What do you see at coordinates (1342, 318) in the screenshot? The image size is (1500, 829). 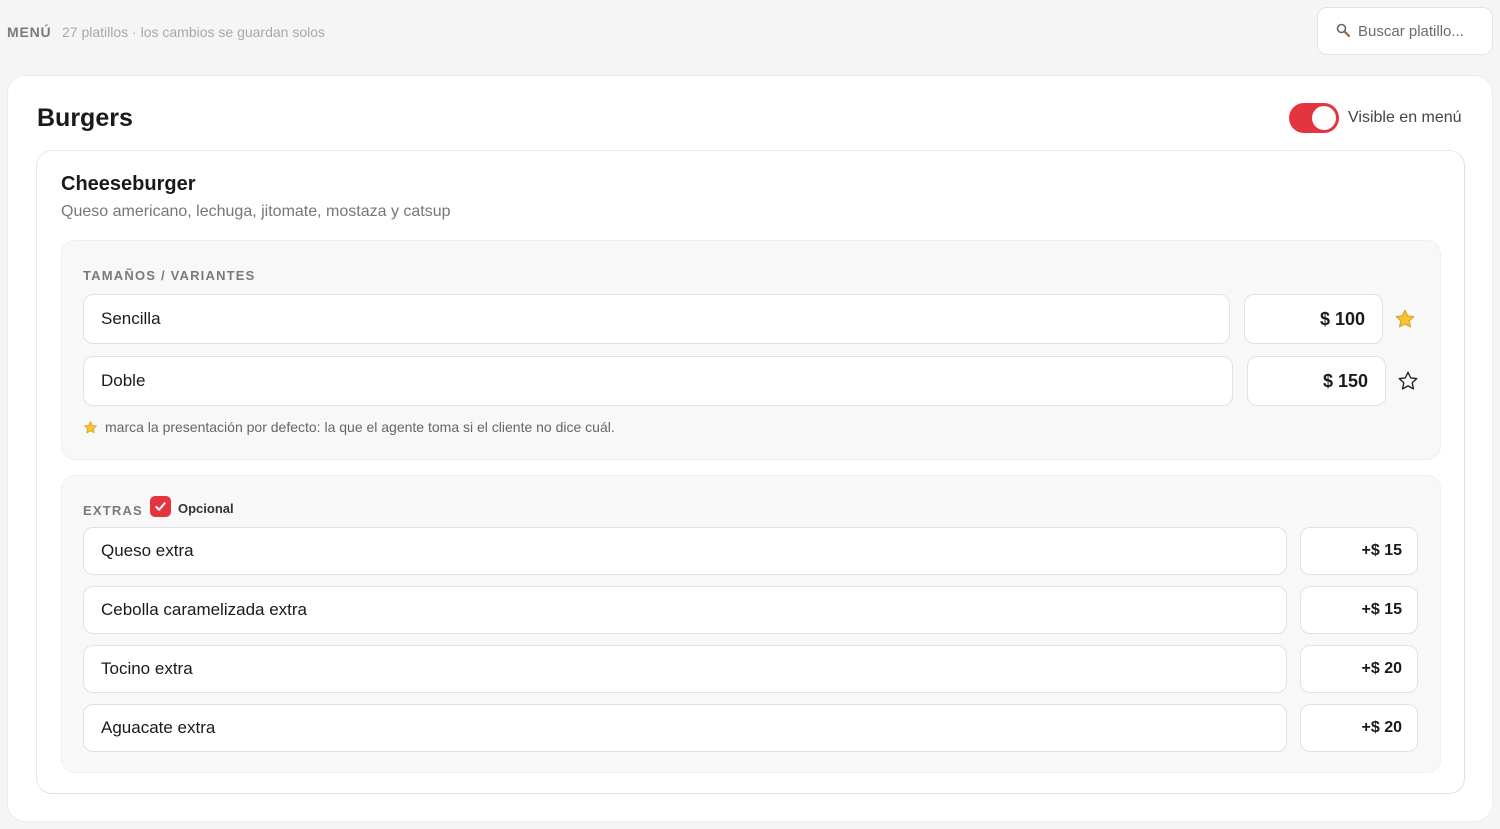 I see `variant-price: $ 100` at bounding box center [1342, 318].